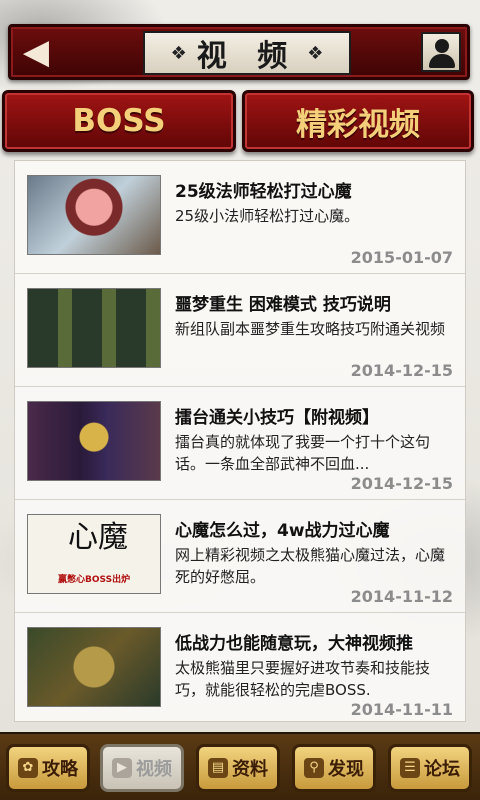 This screenshot has height=800, width=480. What do you see at coordinates (240, 121) in the screenshot?
I see `tab-bar: BOSS 精彩视频` at bounding box center [240, 121].